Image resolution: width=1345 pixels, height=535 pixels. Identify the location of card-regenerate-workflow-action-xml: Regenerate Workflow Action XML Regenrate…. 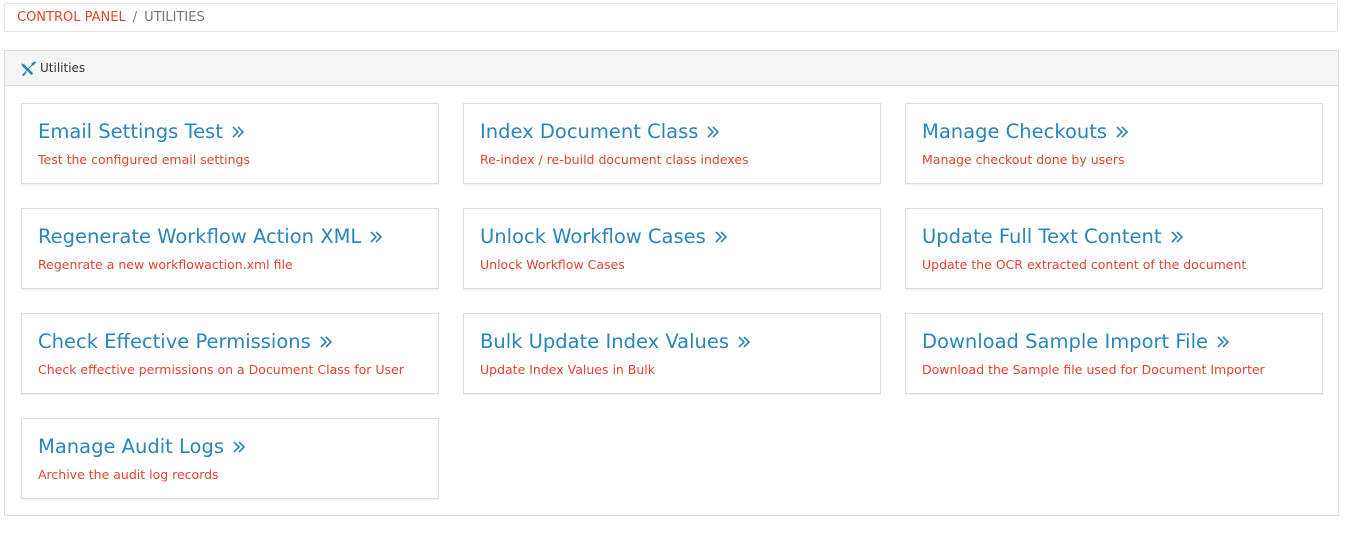
(230, 248).